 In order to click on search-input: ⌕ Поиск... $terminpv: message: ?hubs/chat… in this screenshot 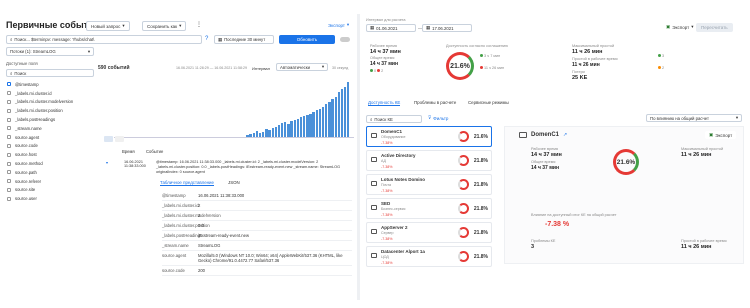, I will do `click(104, 39)`.